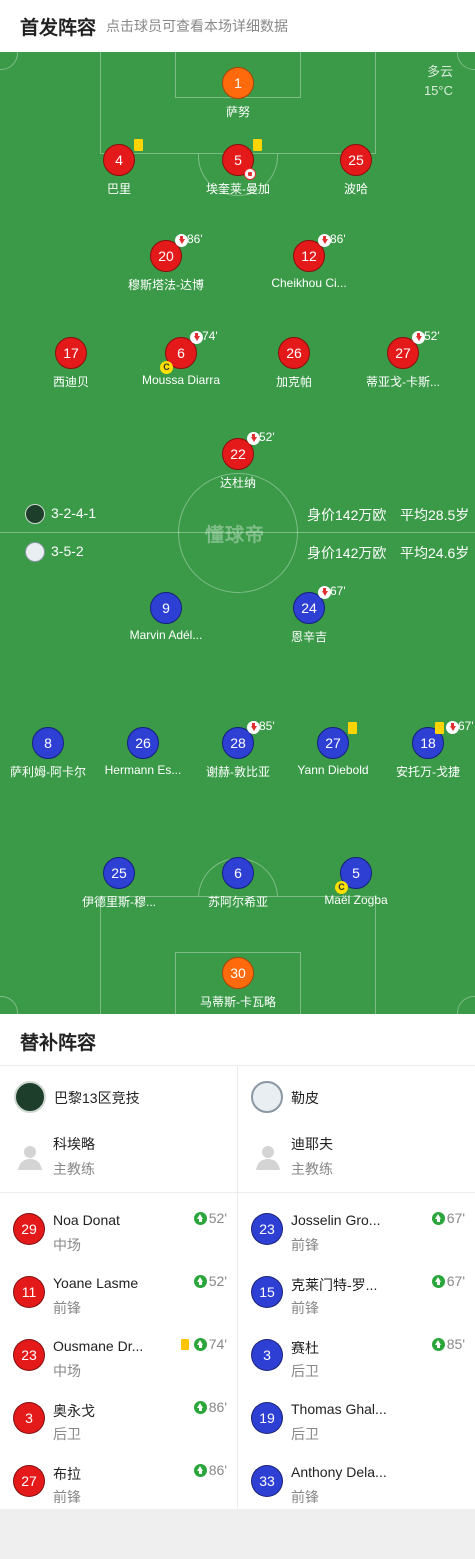 The image size is (475, 1559). Describe the element at coordinates (74, 513) in the screenshot. I see `home-formation: 3-2-4-1` at that location.